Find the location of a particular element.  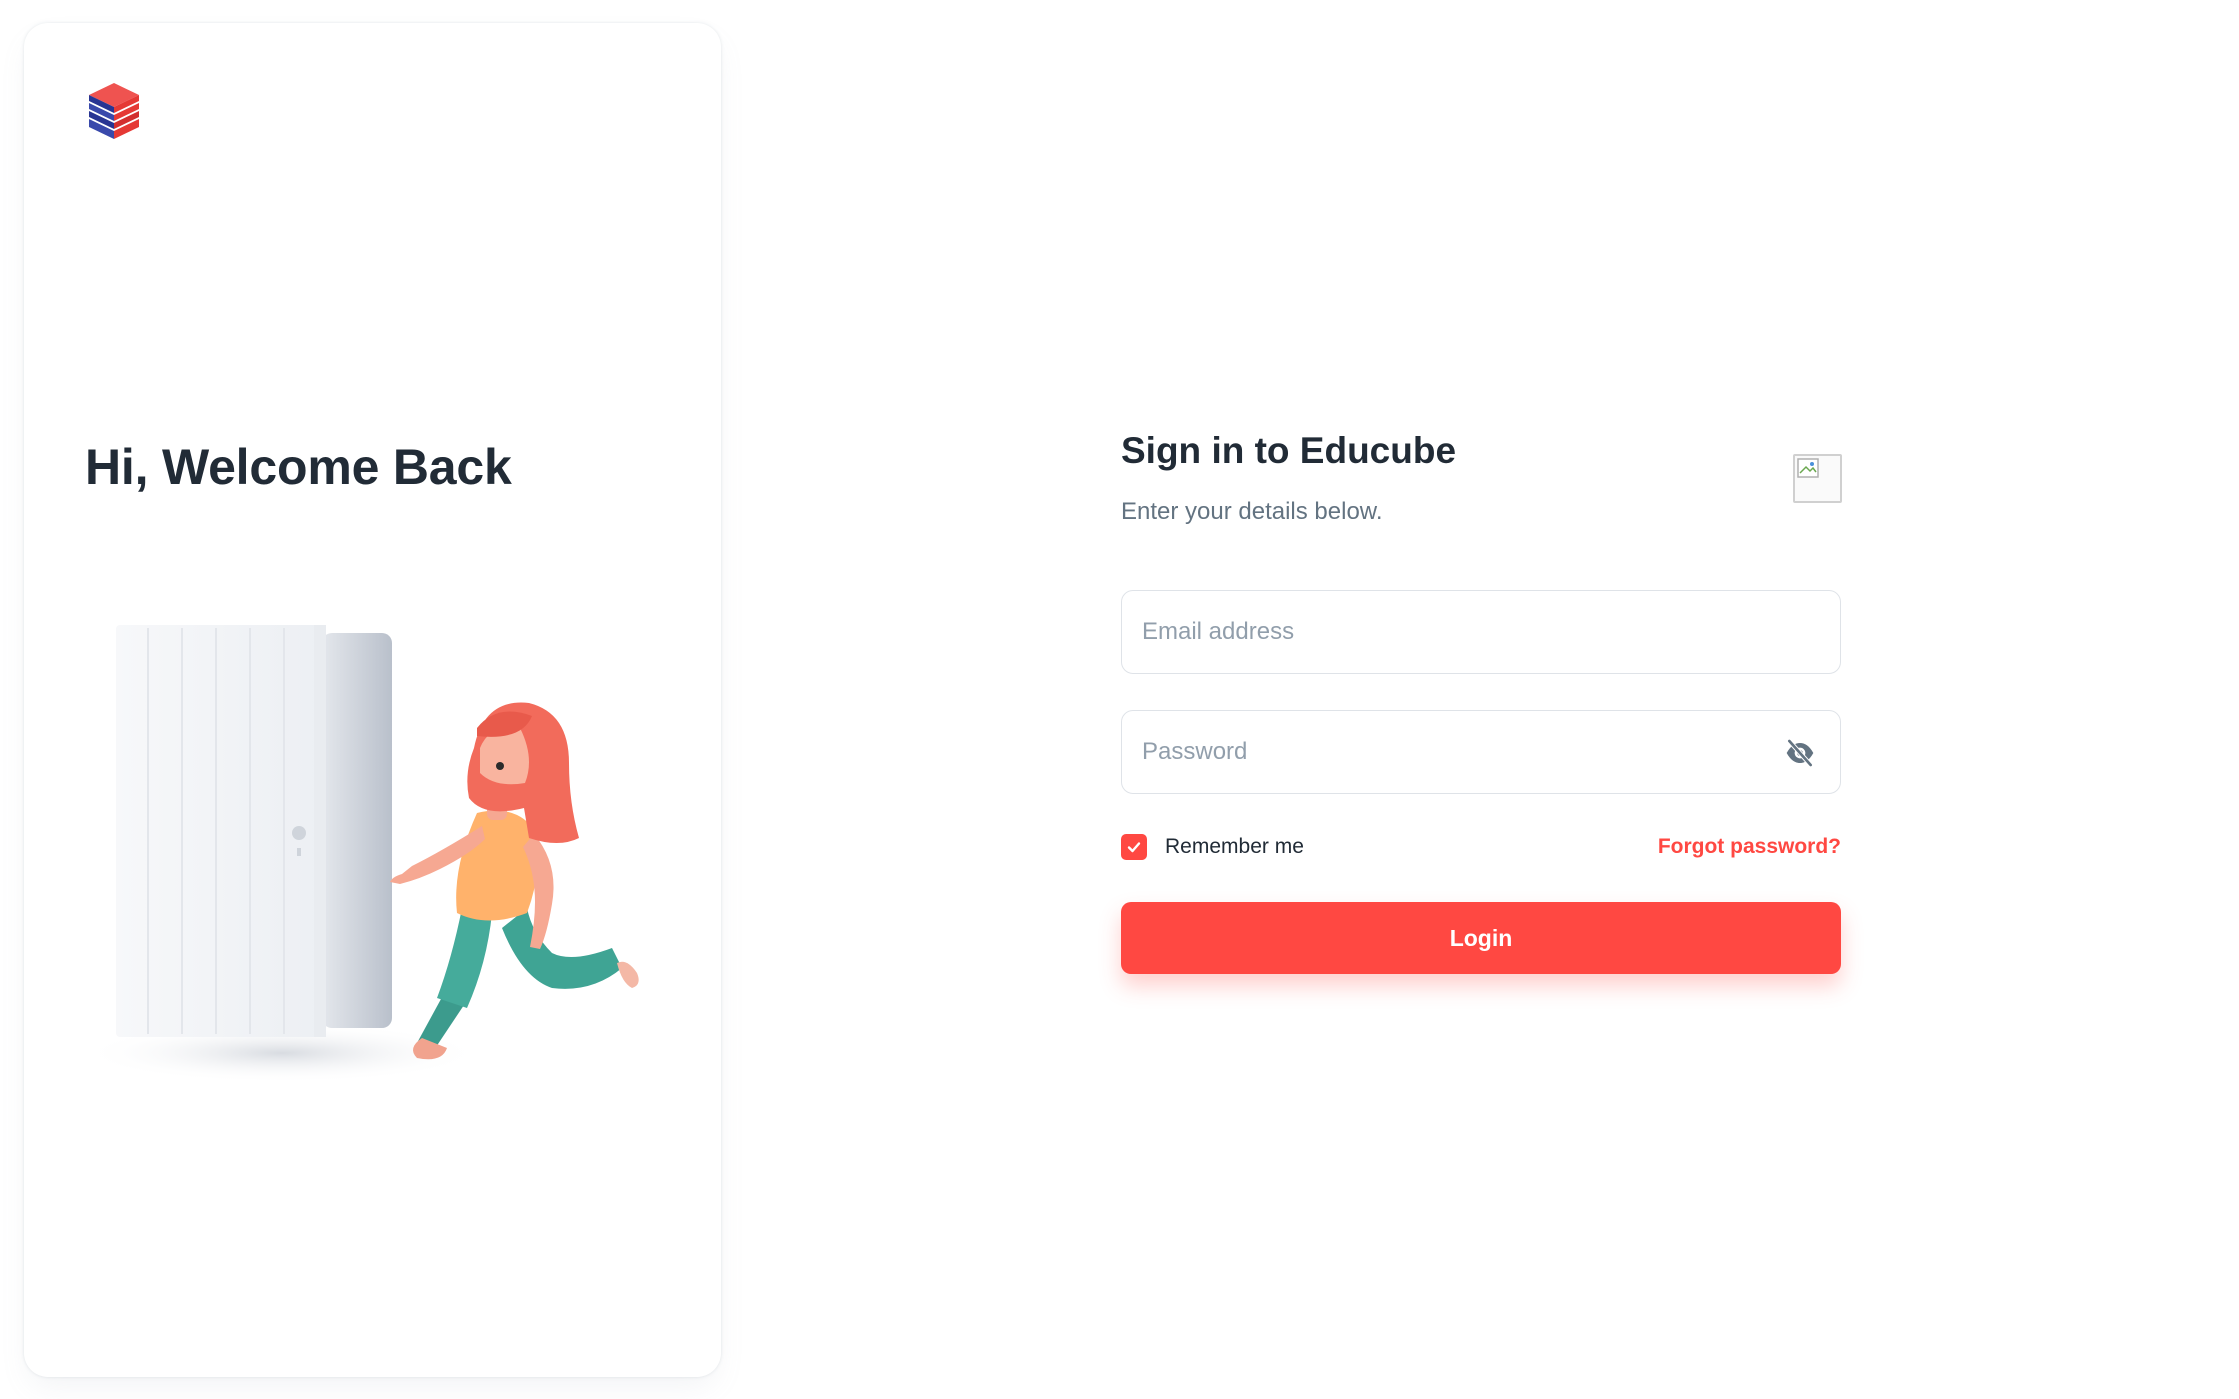

woman-running-from-door-illustration is located at coordinates (360, 854).